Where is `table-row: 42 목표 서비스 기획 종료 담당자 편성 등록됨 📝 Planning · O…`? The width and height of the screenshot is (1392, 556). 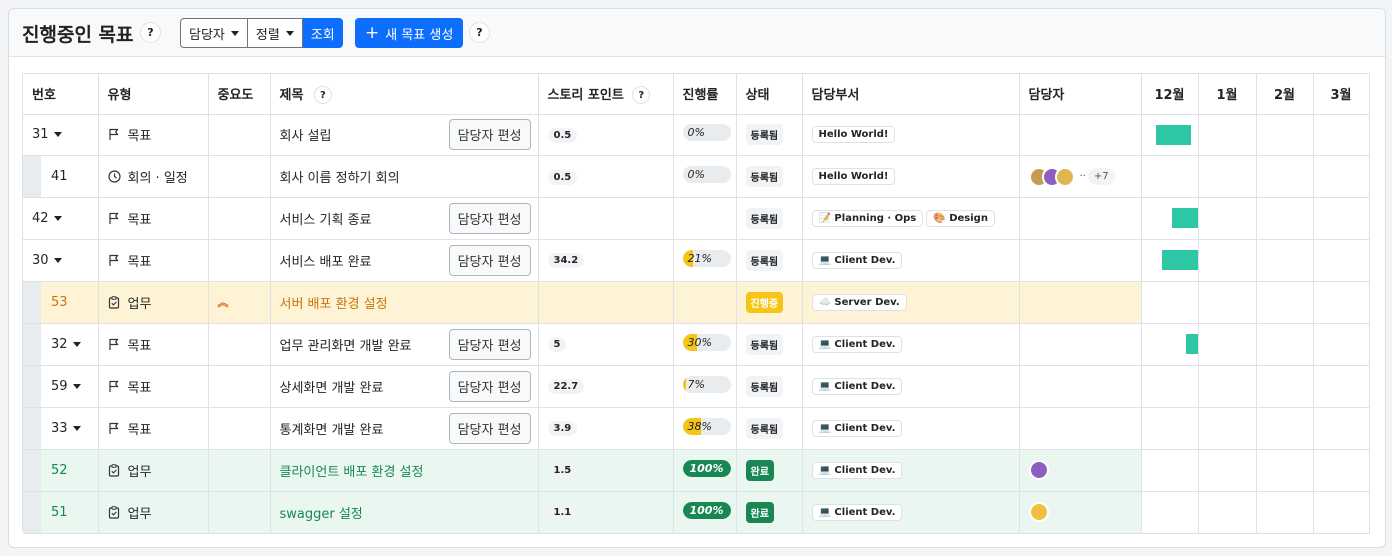 table-row: 42 목표 서비스 기획 종료 담당자 편성 등록됨 📝 Planning · O… is located at coordinates (696, 218).